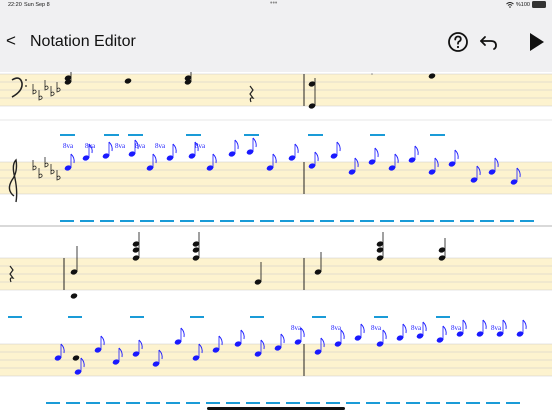 The width and height of the screenshot is (552, 414). I want to click on undo-button, so click(489, 42).